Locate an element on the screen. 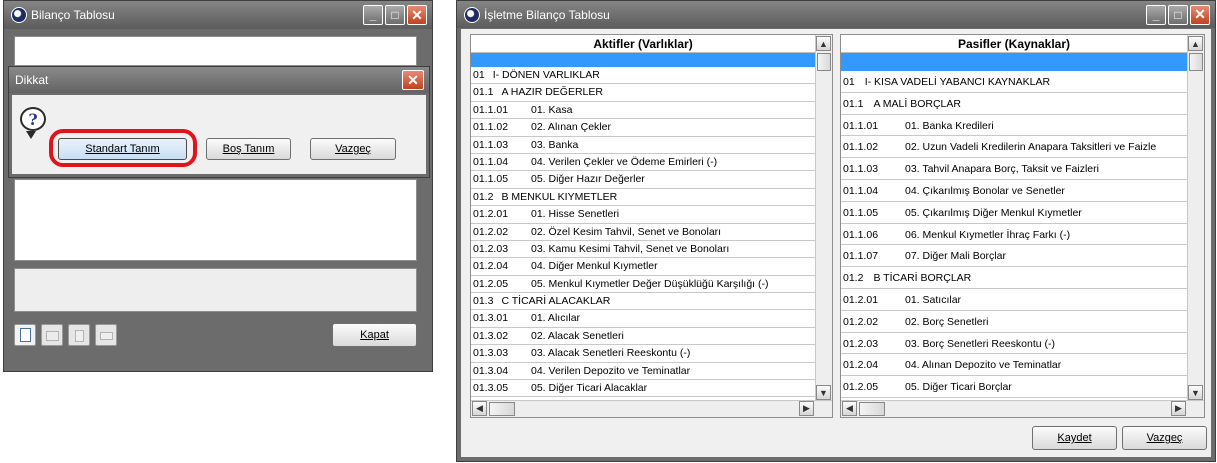 This screenshot has height=463, width=1217. table-row: 01.1.01 01. Banka Kredileri is located at coordinates (1014, 126).